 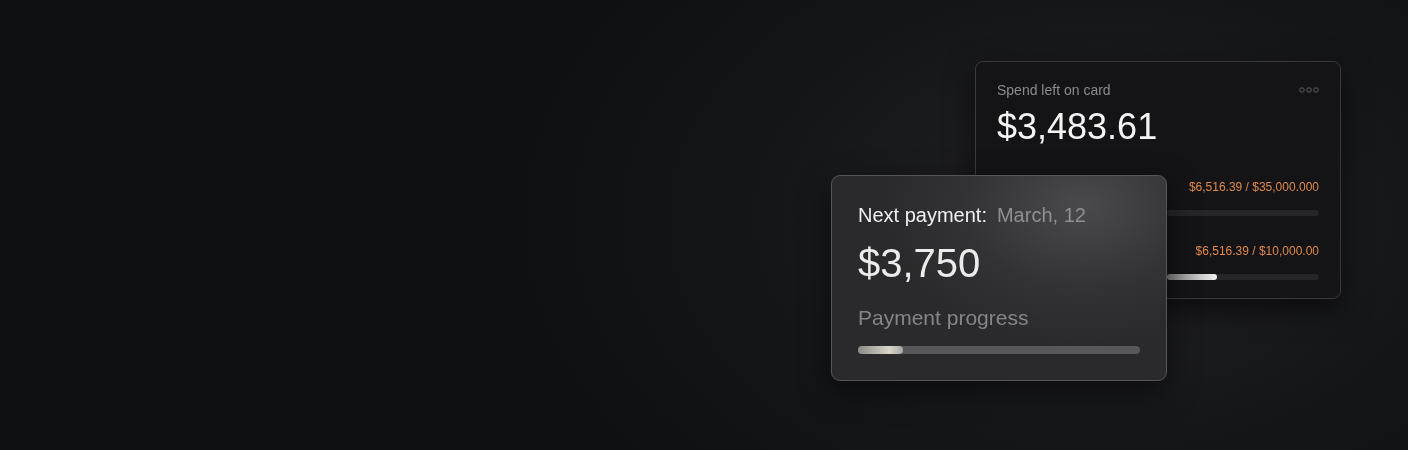 What do you see at coordinates (1054, 90) in the screenshot?
I see `card-title: Spend left on card` at bounding box center [1054, 90].